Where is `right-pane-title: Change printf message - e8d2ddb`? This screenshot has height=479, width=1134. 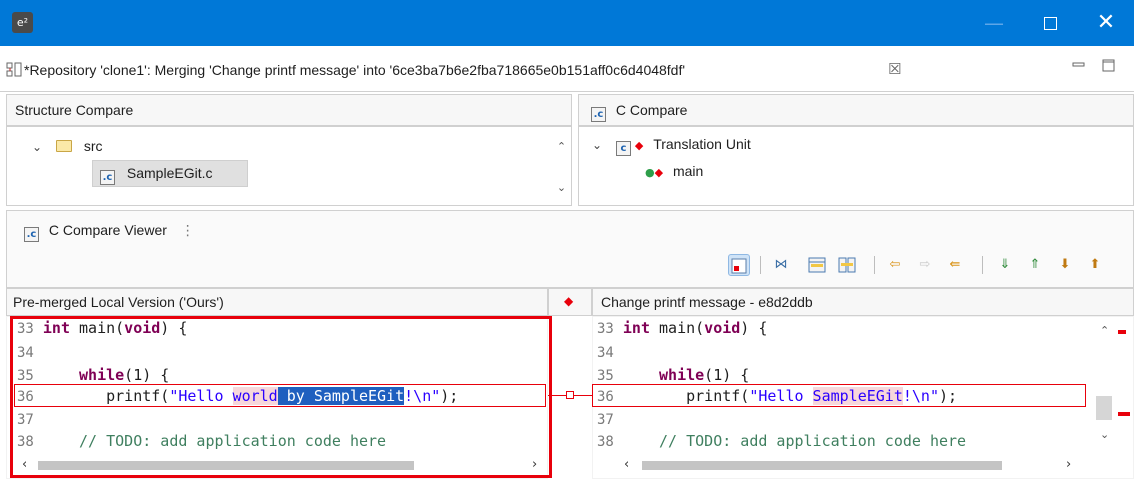
right-pane-title: Change printf message - e8d2ddb is located at coordinates (707, 302).